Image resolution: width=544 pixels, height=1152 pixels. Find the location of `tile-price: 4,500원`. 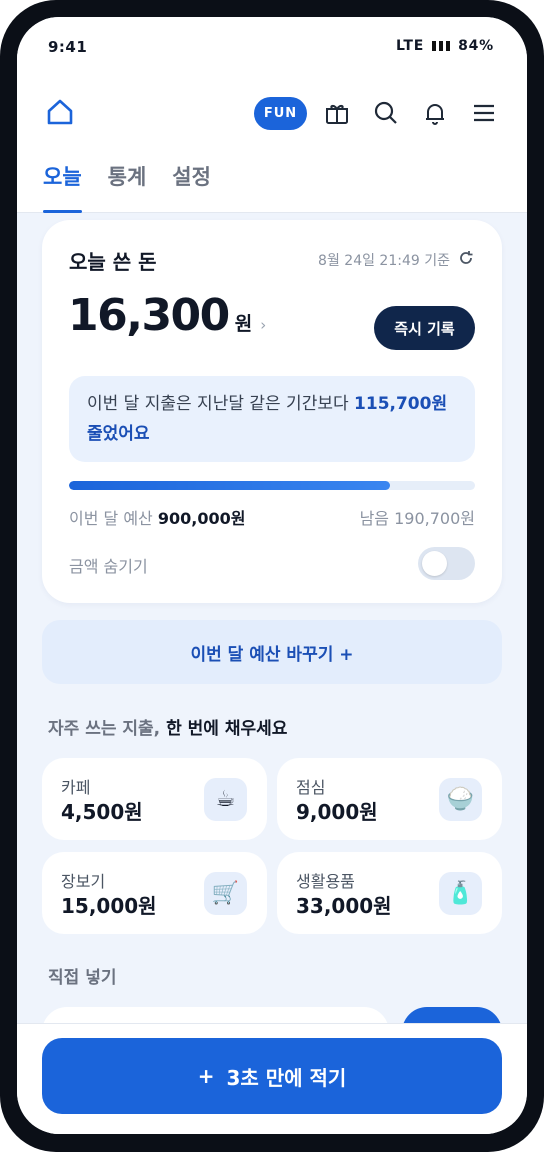

tile-price: 4,500원 is located at coordinates (102, 812).